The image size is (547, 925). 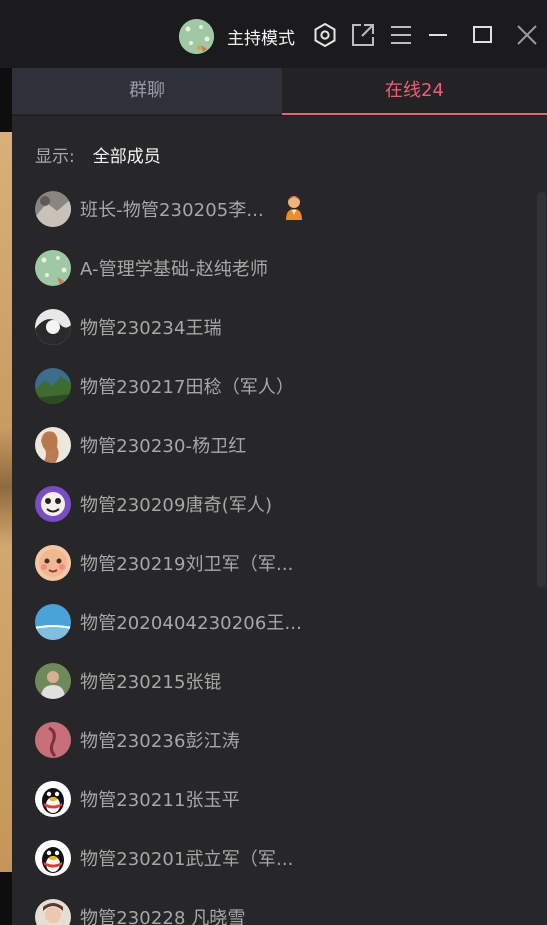 I want to click on menu-icon, so click(x=401, y=35).